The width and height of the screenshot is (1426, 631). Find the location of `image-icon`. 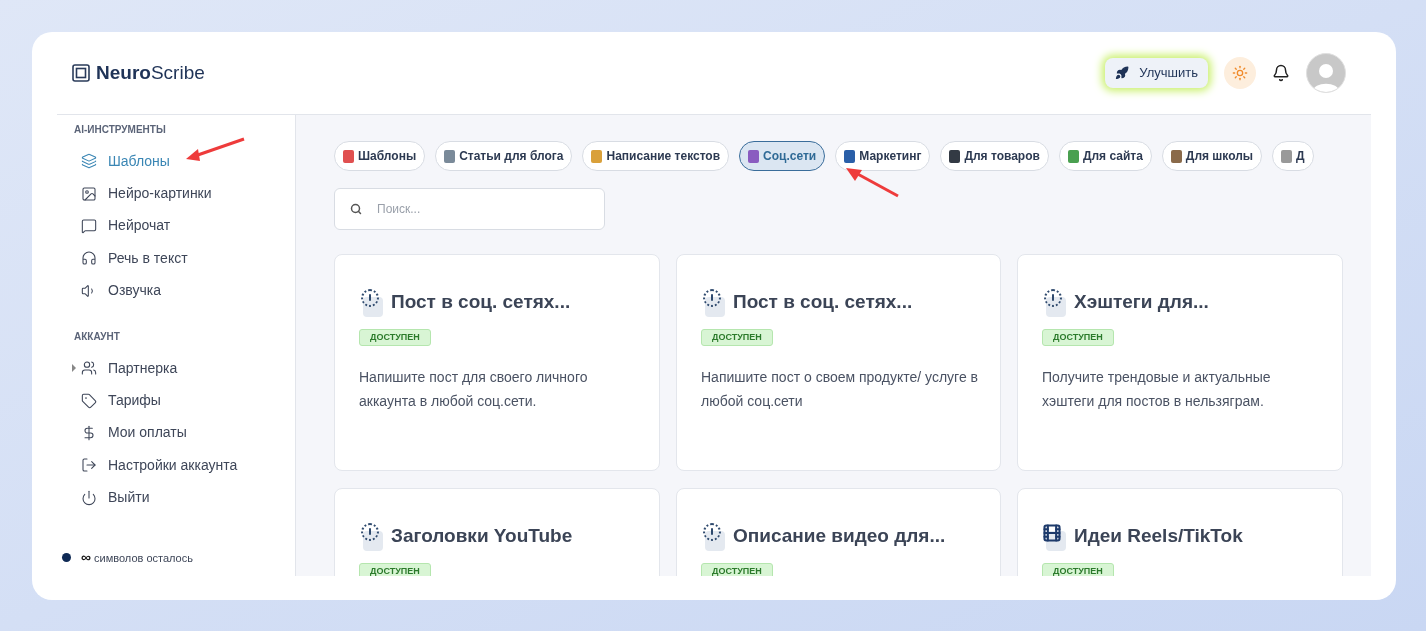

image-icon is located at coordinates (89, 193).